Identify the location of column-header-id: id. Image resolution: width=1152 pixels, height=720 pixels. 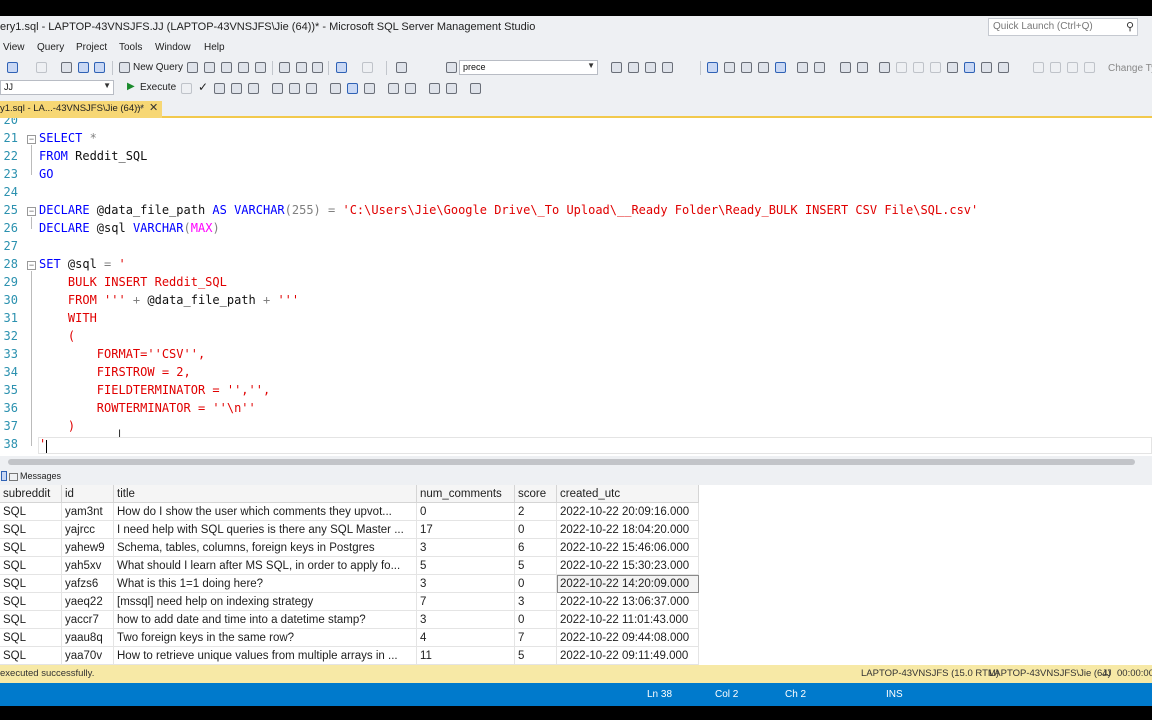
(87, 494).